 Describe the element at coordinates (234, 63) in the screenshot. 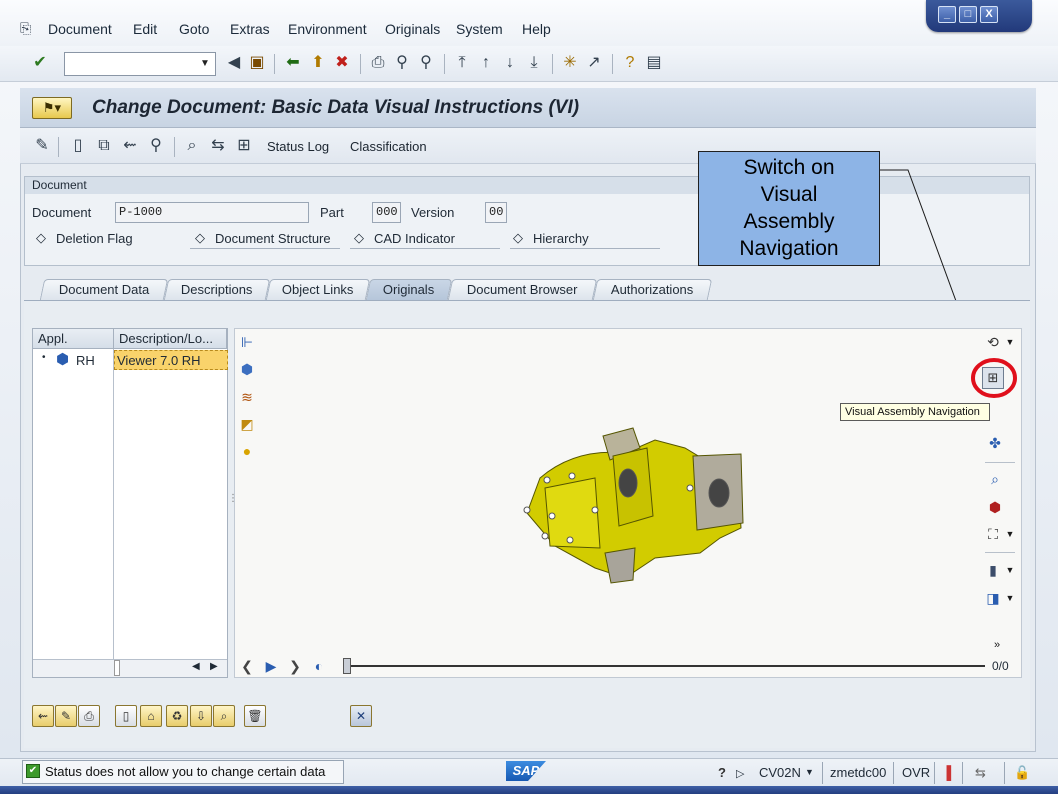

I see `back-arrow-icon: ◀` at that location.